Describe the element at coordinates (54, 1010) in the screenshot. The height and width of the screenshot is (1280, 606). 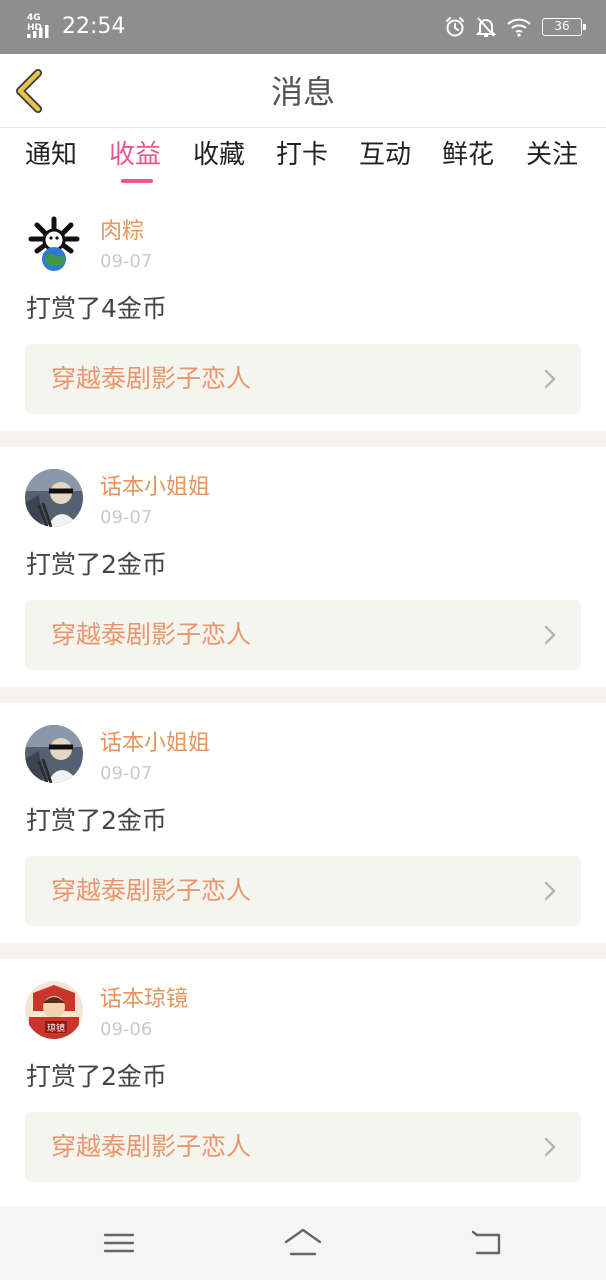
I see `user-avatar: 琼镜` at that location.